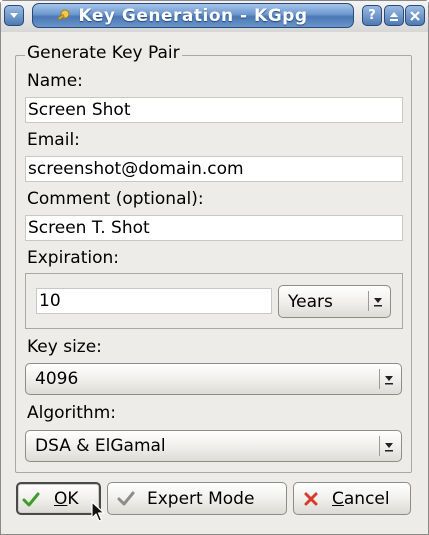  I want to click on close-icon, so click(415, 15).